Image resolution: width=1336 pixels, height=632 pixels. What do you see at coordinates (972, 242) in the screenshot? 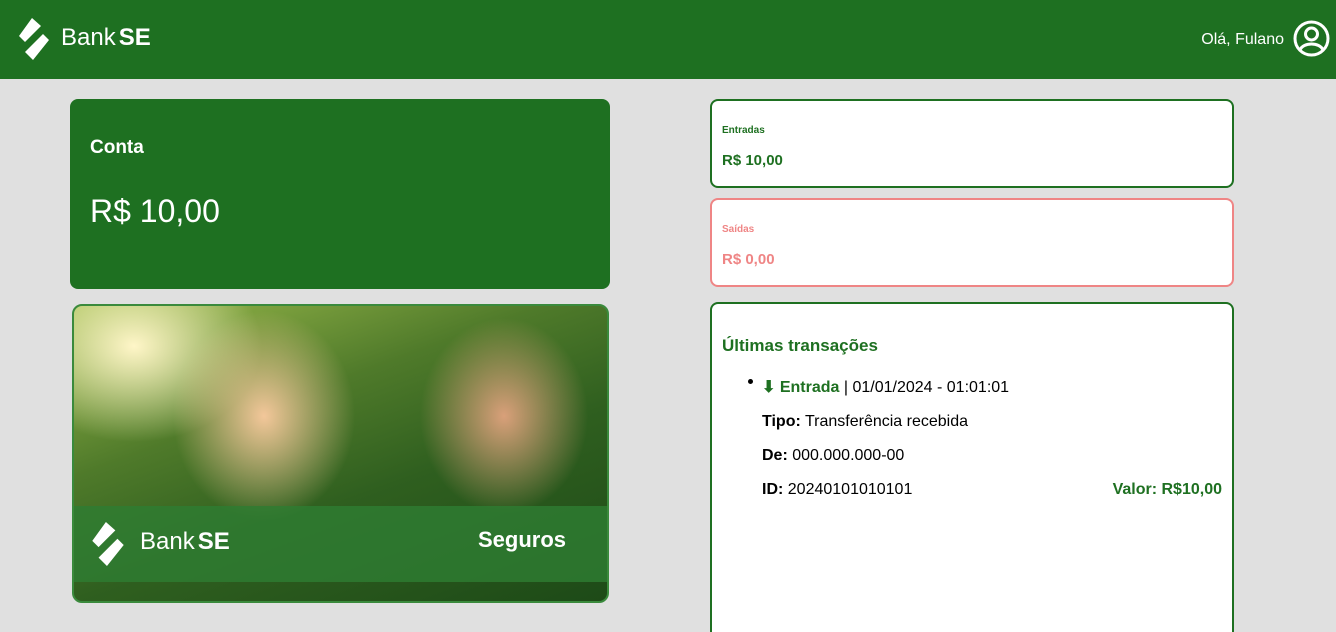
I see `outgoing-summary-card: Saídas R$ 0,00` at bounding box center [972, 242].